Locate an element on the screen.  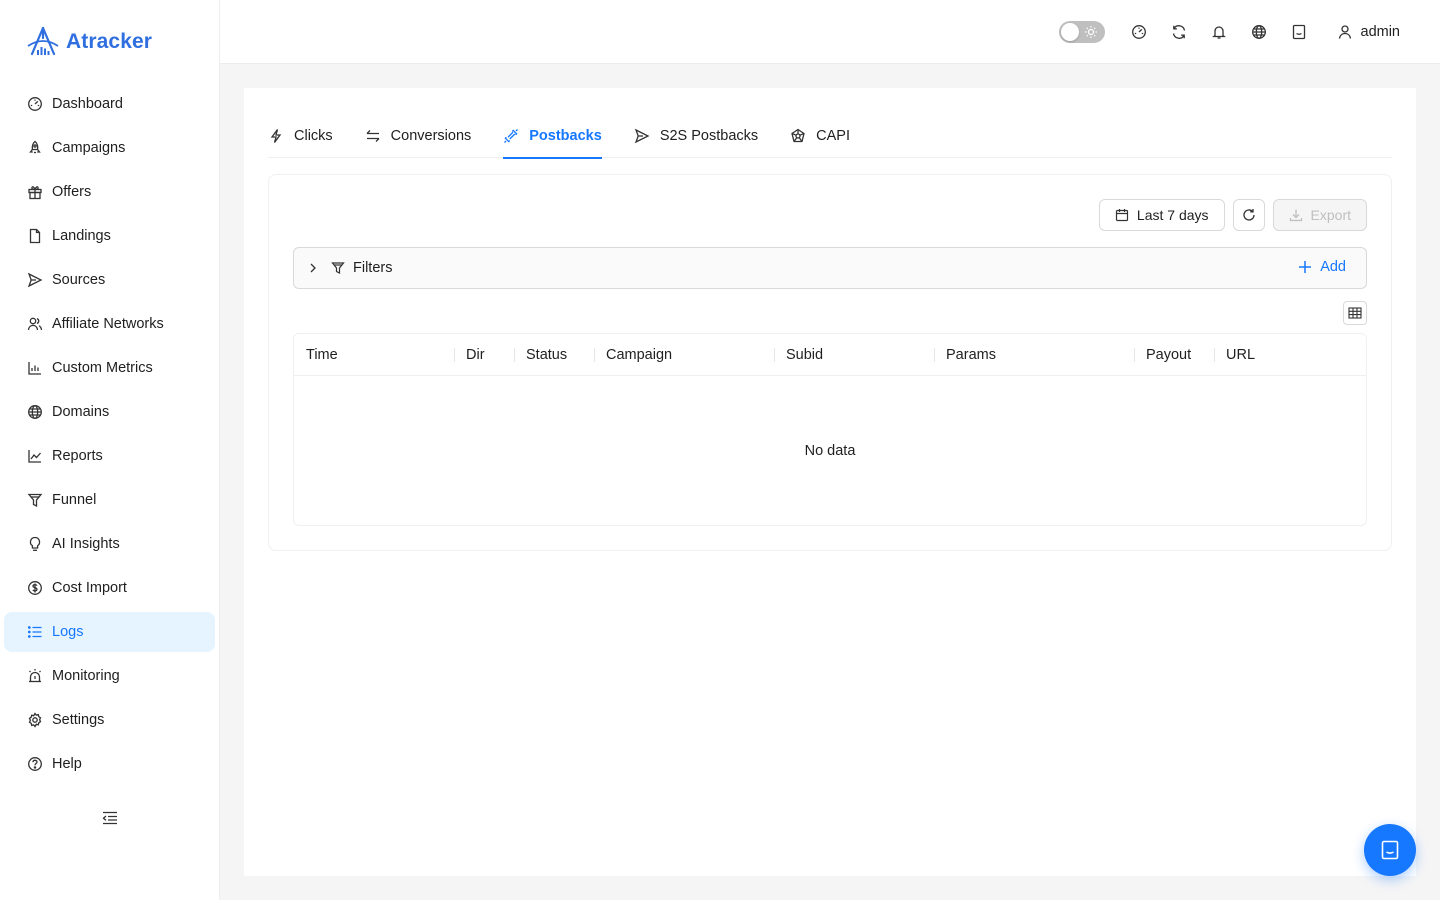
date-range-picker: Last 7 days is located at coordinates (1161, 215).